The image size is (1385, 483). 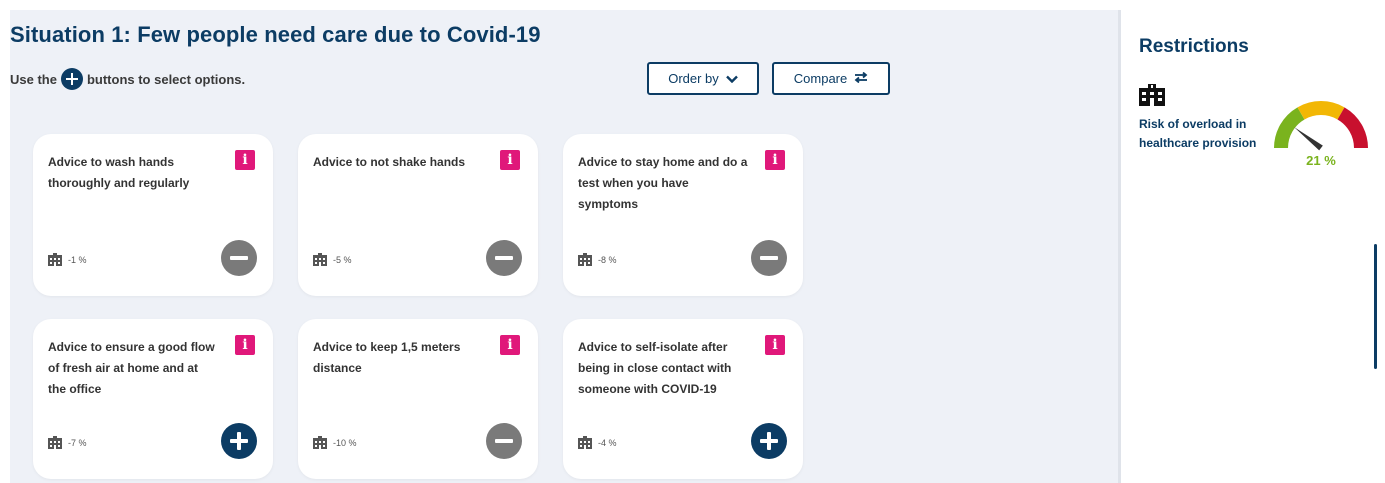 What do you see at coordinates (33, 79) in the screenshot?
I see `instruction-prefix: Use the` at bounding box center [33, 79].